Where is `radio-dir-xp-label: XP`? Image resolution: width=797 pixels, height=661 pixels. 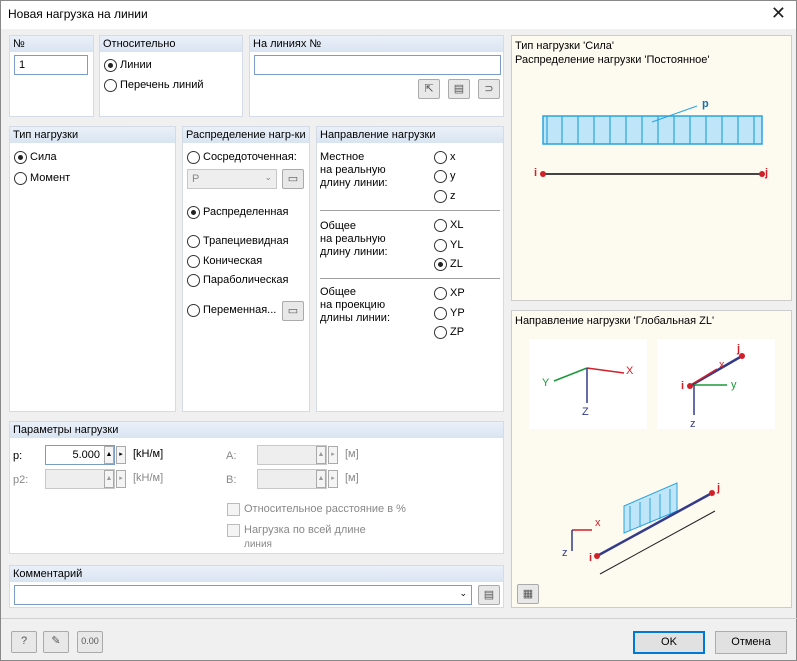
radio-dir-xp-label: XP is located at coordinates (457, 293).